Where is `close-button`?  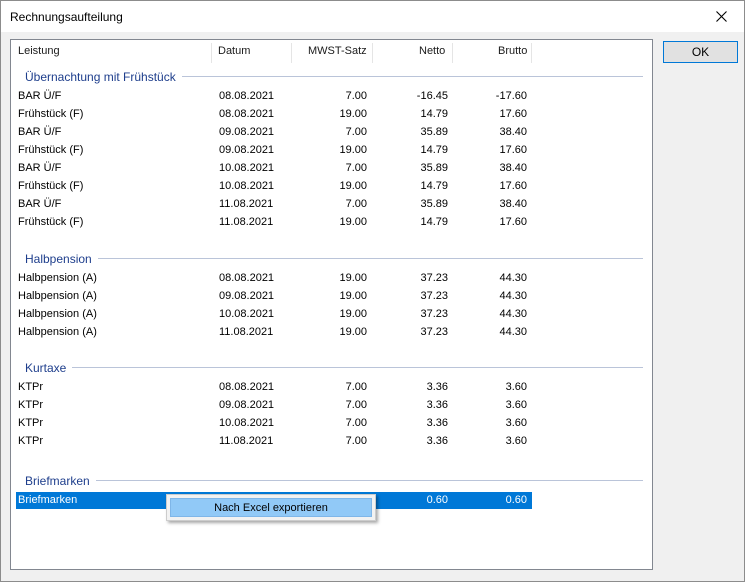
close-button is located at coordinates (721, 16).